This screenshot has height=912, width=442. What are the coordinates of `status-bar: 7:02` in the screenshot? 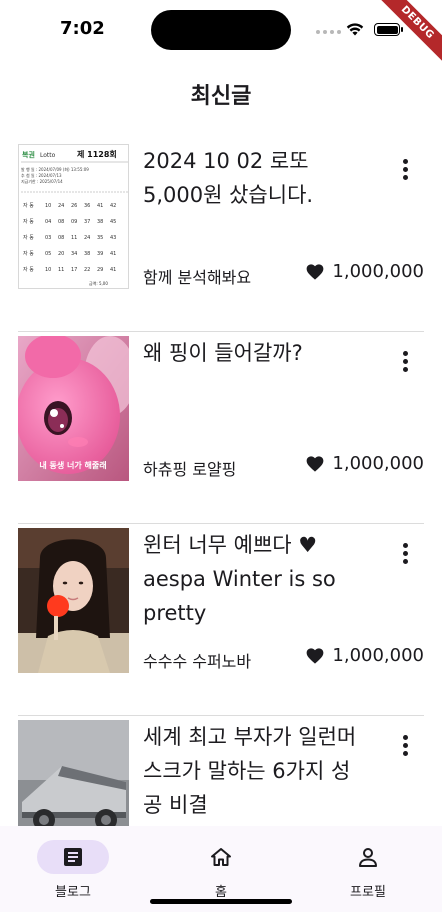 It's located at (221, 30).